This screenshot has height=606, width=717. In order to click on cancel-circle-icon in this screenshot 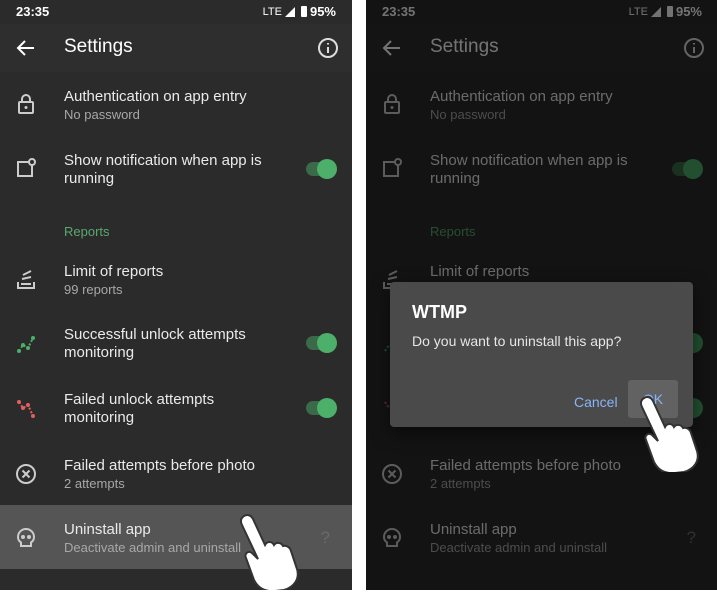, I will do `click(26, 474)`.